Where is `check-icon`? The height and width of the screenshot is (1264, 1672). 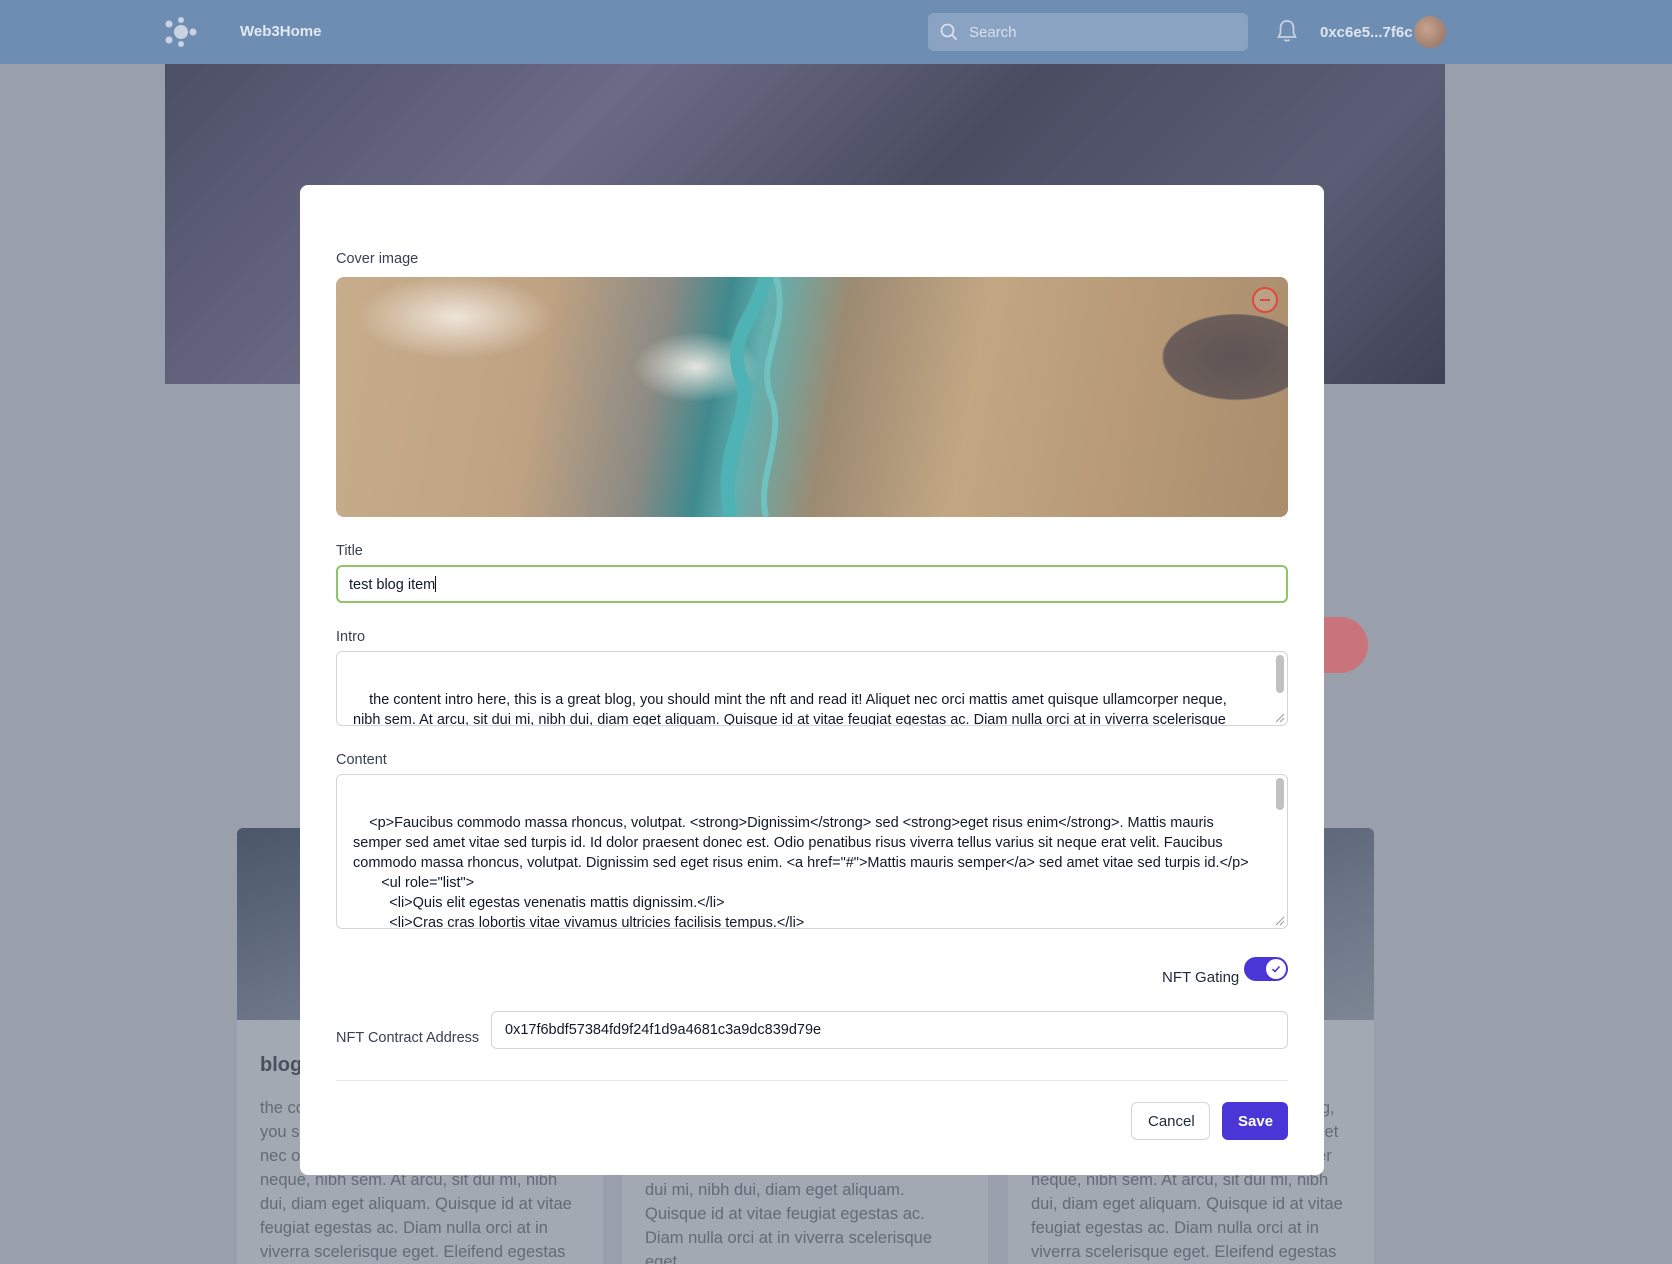
check-icon is located at coordinates (1276, 969).